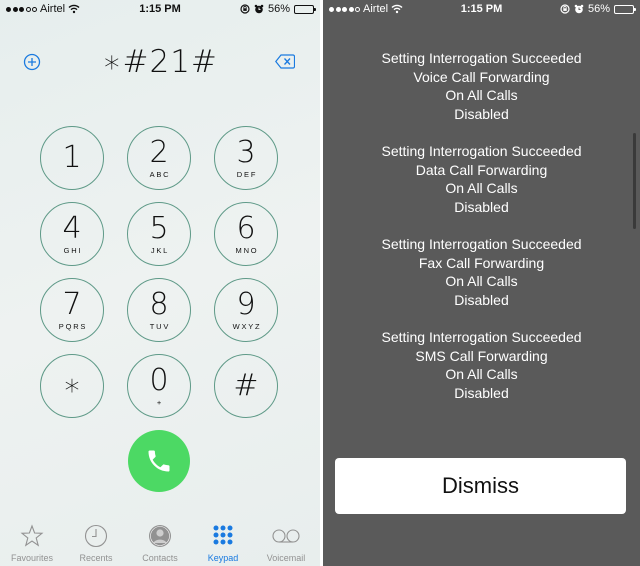  I want to click on key-2: 2 ABC, so click(159, 158).